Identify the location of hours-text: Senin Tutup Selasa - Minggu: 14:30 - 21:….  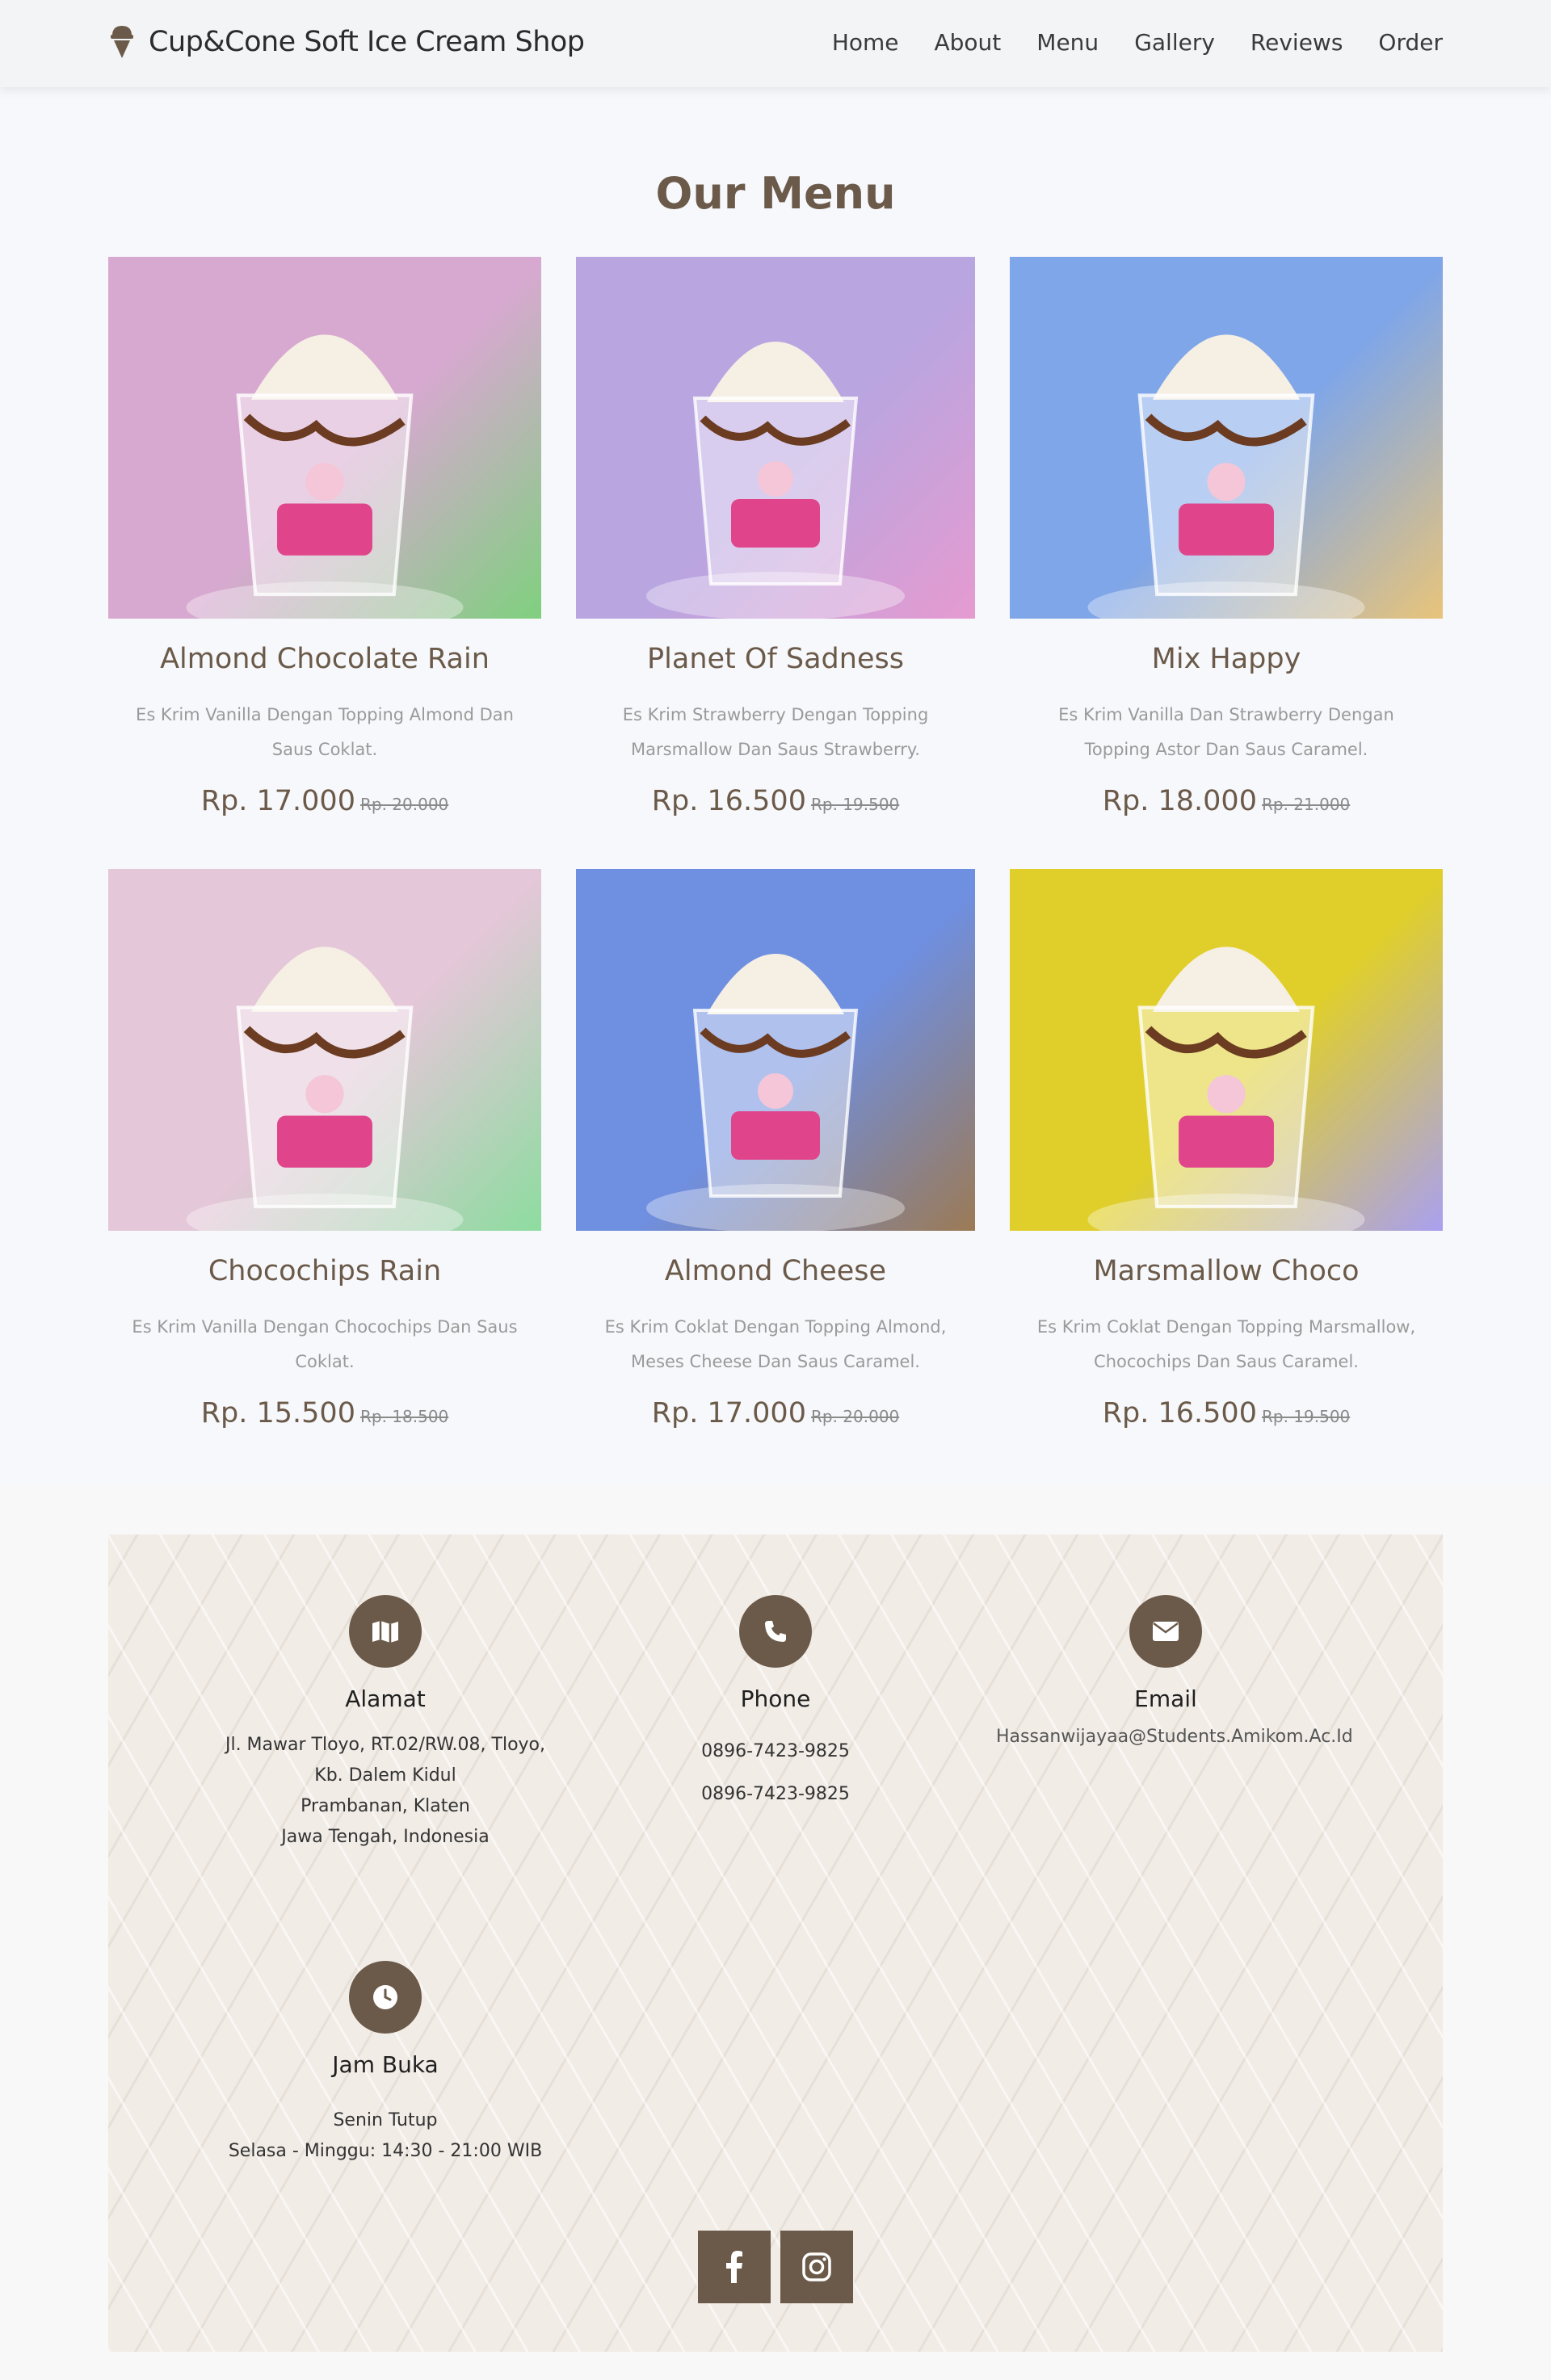
(386, 2136).